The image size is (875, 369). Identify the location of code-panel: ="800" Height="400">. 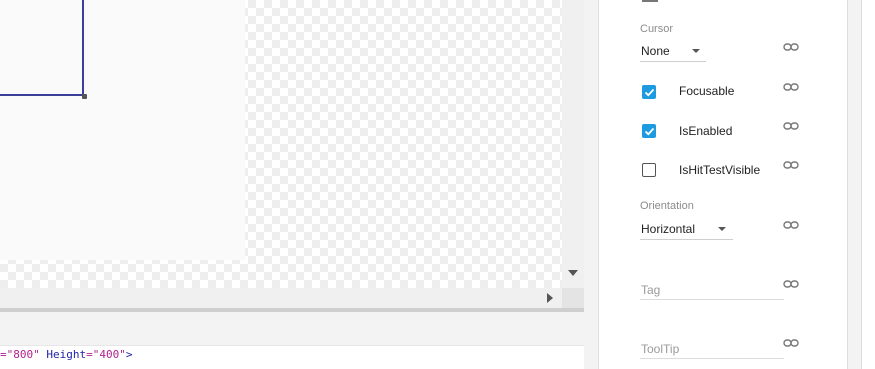
(292, 340).